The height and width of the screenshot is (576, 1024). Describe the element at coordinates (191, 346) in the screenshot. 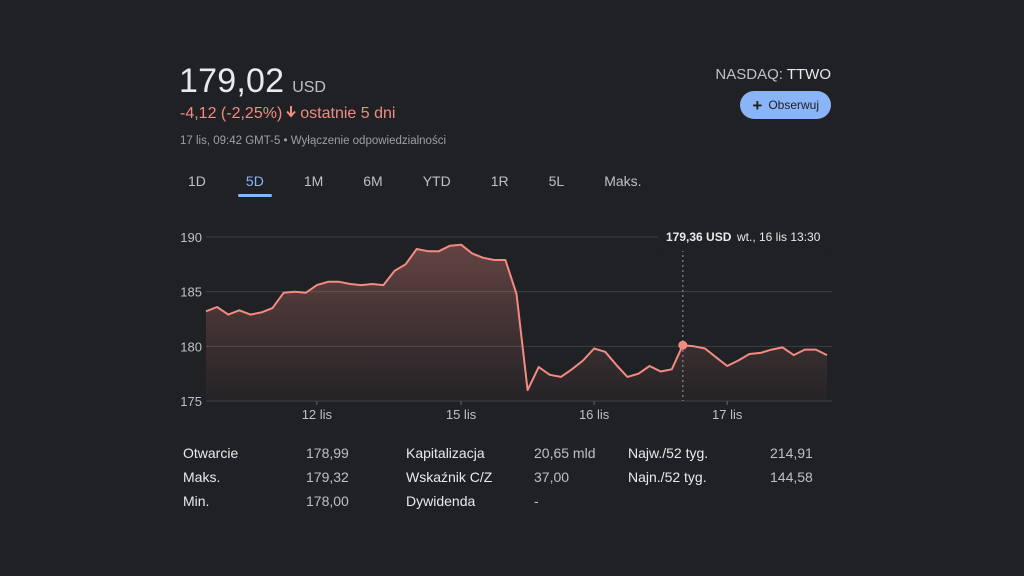

I see `y-tick-label: 180` at that location.